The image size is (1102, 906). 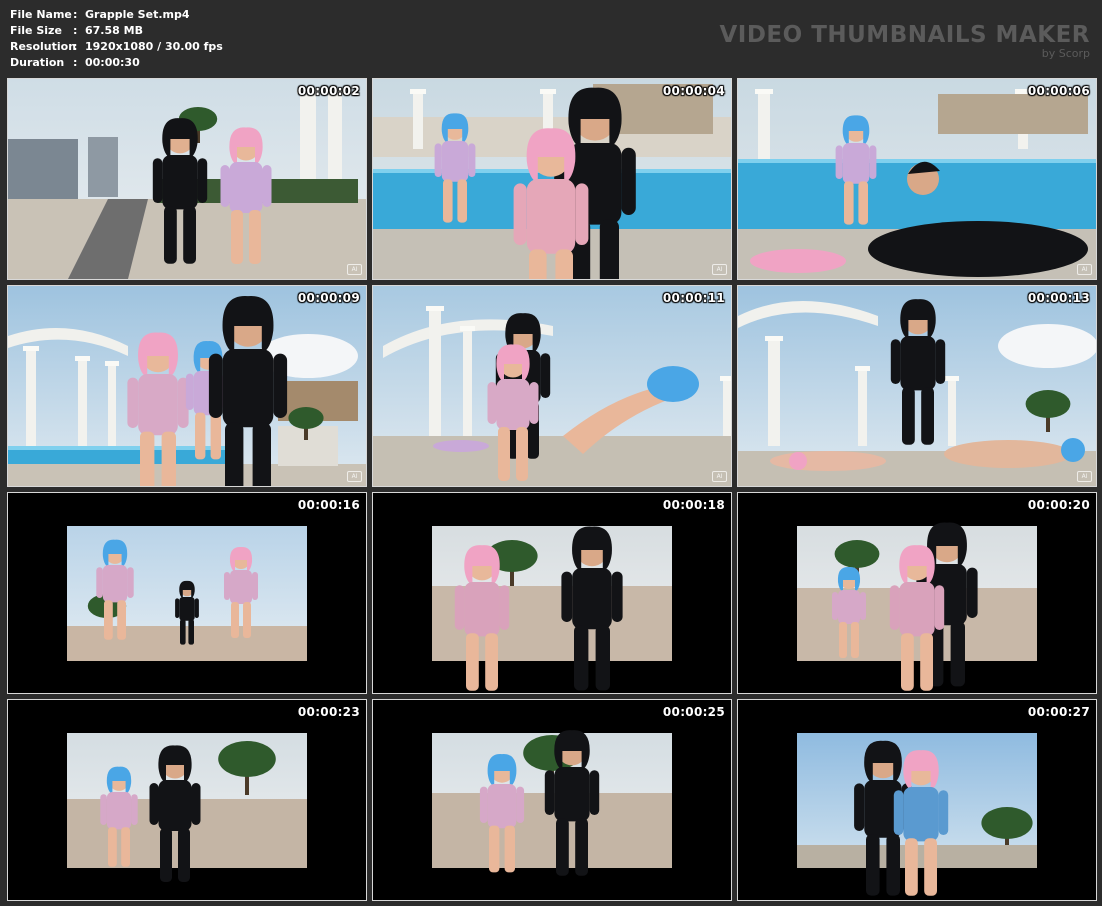 I want to click on thumbnail-timestamp: 00:00:09, so click(x=328, y=298).